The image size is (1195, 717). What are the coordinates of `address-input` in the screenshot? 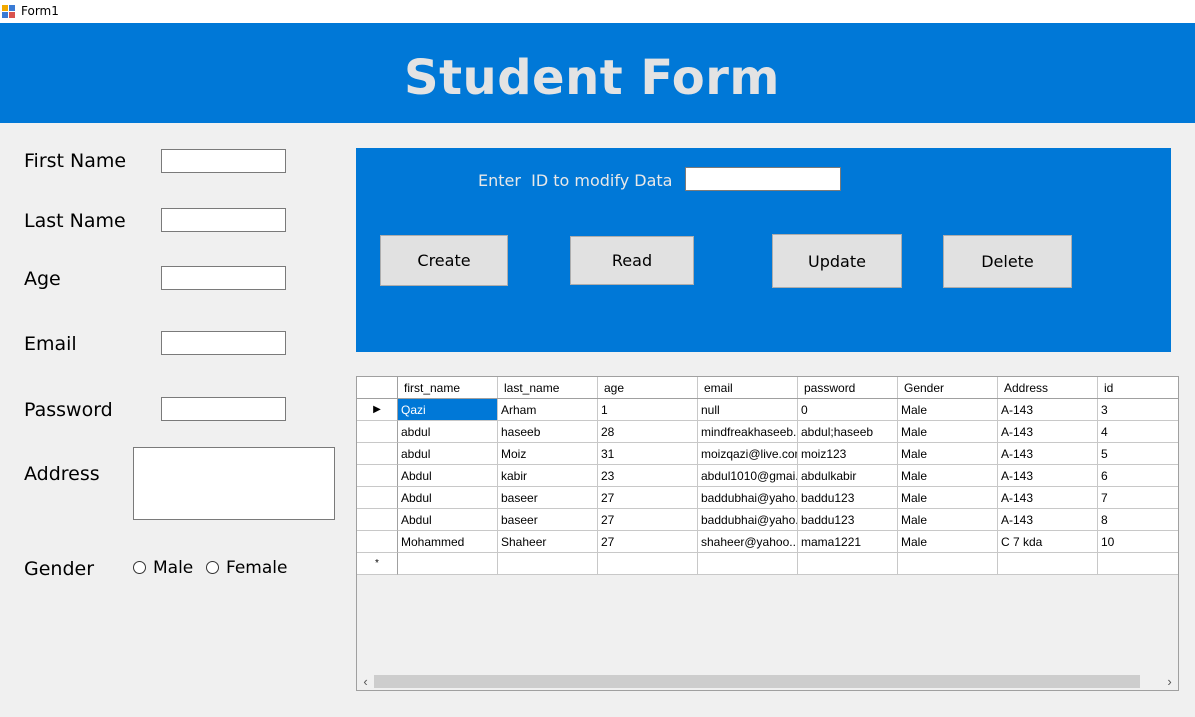 It's located at (234, 483).